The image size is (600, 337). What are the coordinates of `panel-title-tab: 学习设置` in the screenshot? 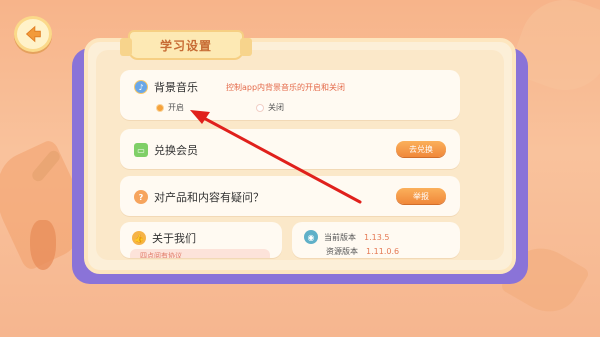 It's located at (186, 45).